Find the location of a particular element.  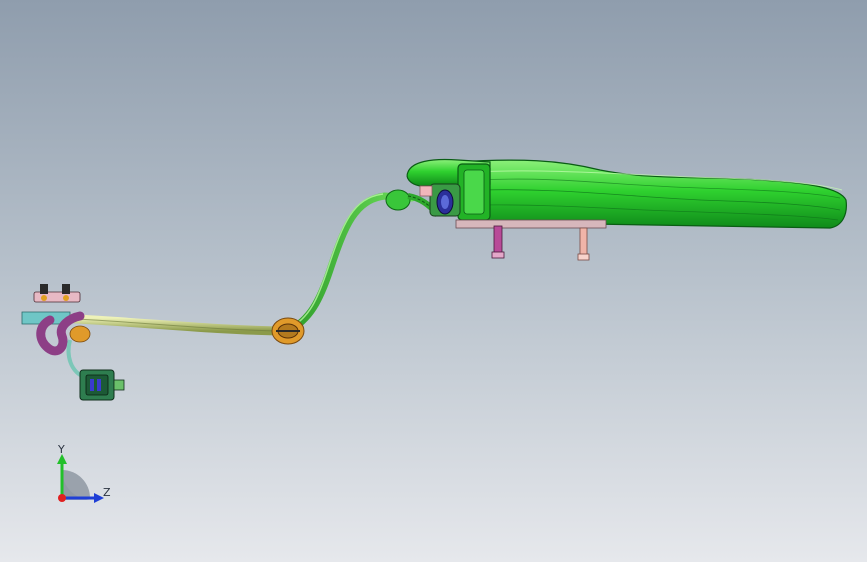

mid-clip is located at coordinates (288, 331).